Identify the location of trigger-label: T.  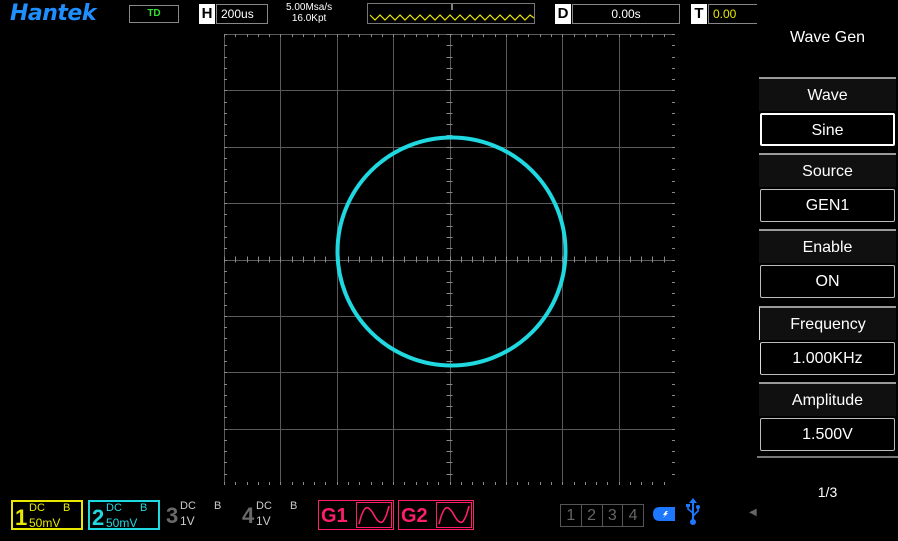
(699, 14).